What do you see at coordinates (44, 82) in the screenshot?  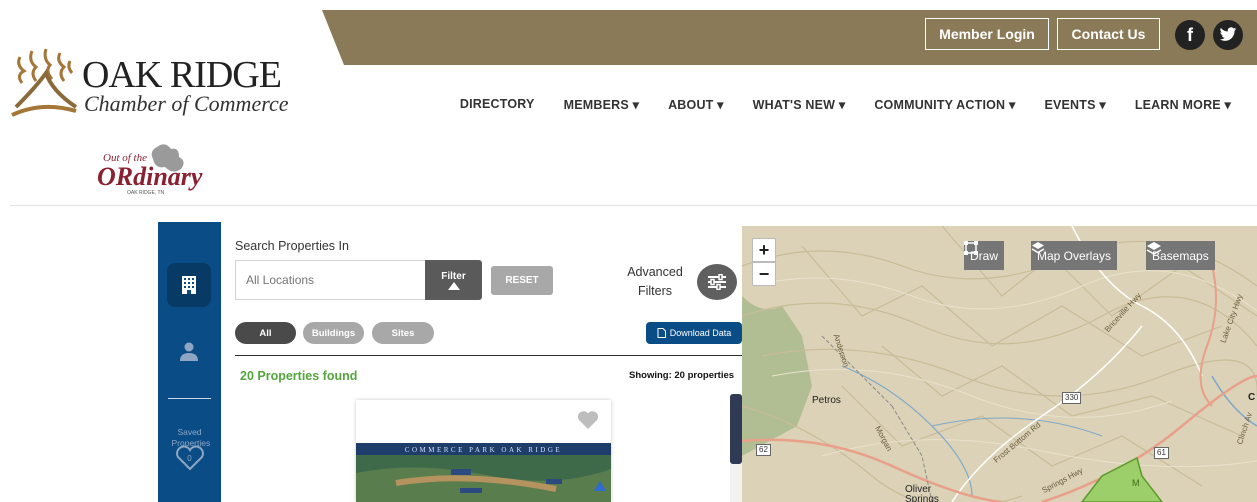 I see `oak-tree-icon` at bounding box center [44, 82].